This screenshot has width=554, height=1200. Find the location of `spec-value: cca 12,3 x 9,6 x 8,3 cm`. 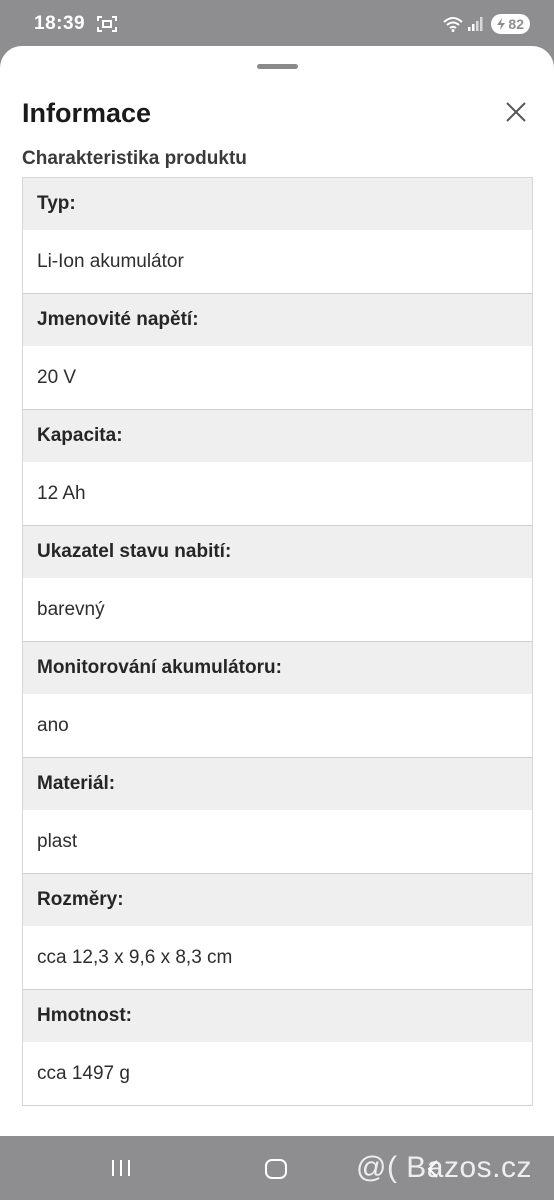

spec-value: cca 12,3 x 9,6 x 8,3 cm is located at coordinates (277, 957).